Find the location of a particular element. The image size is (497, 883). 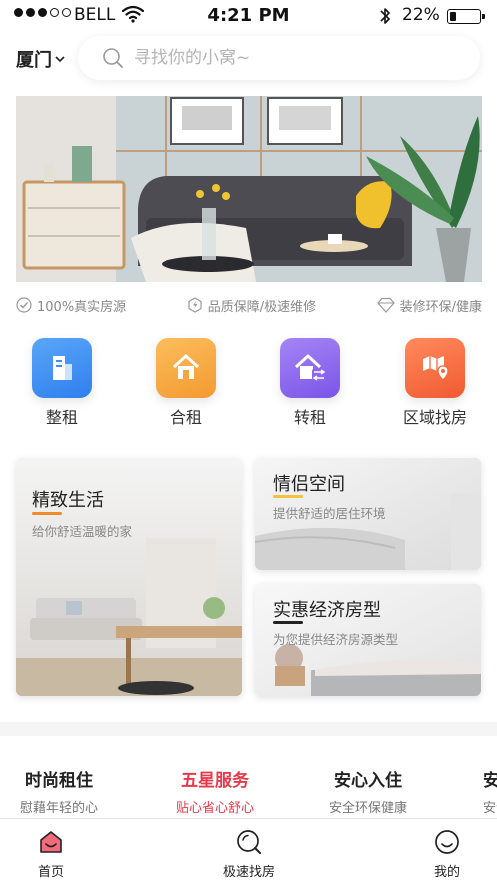

battery-percent: 22% is located at coordinates (421, 15).